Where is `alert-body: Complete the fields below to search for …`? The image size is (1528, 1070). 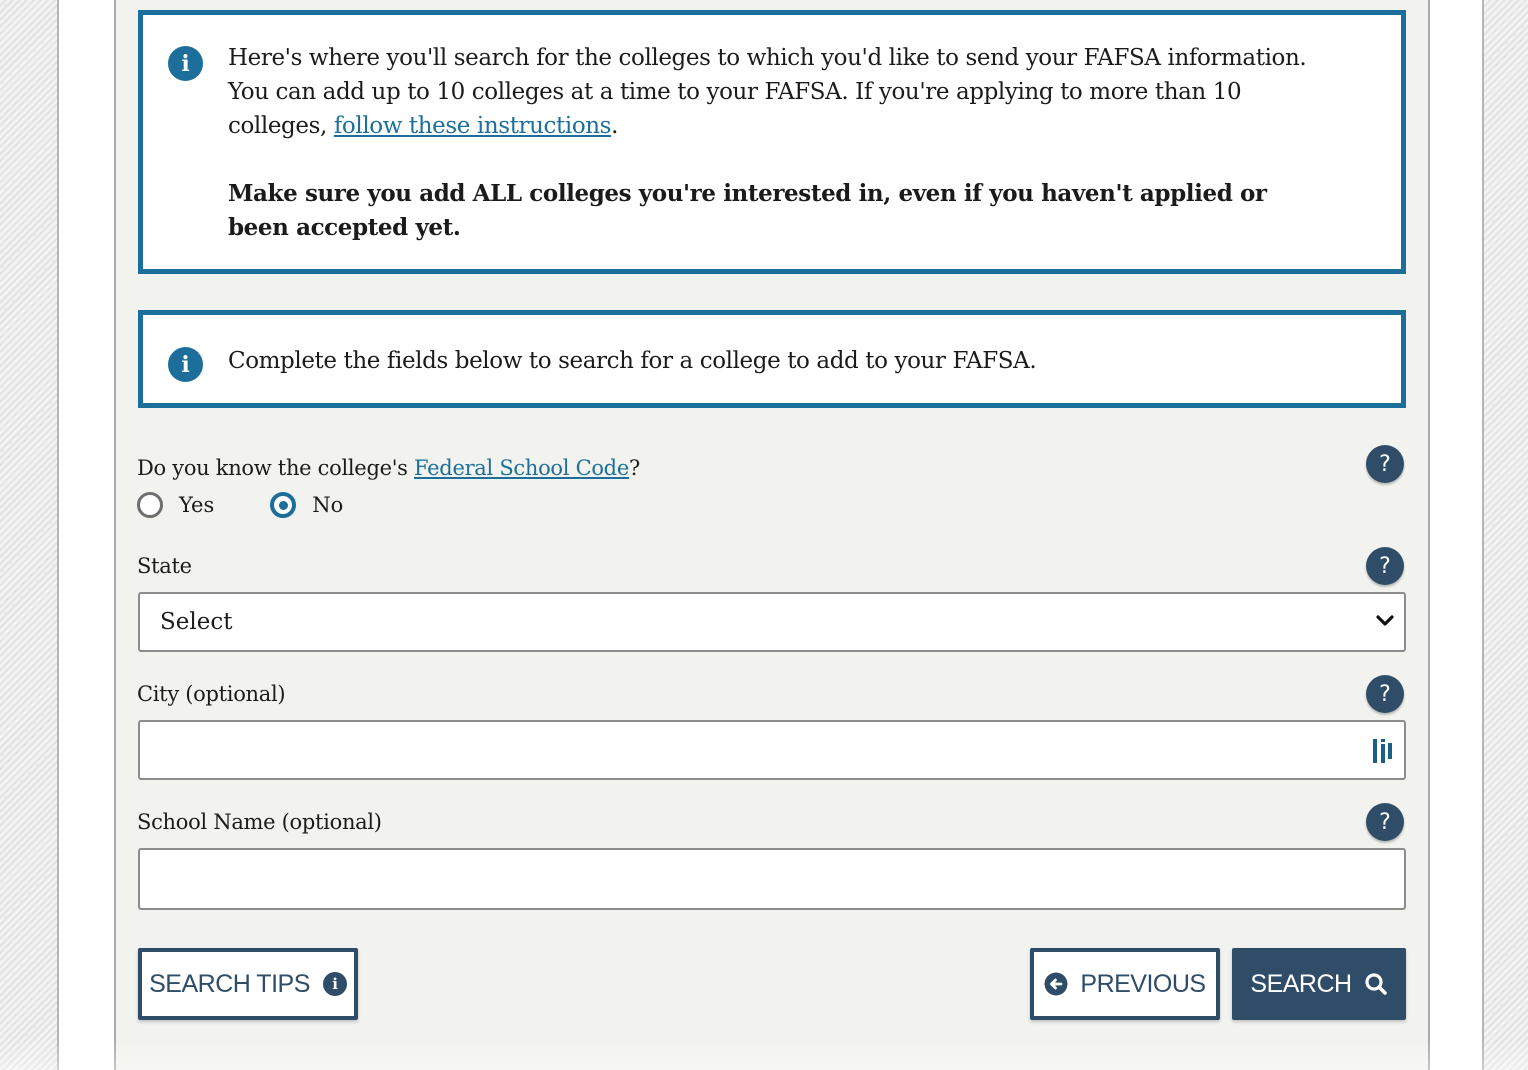
alert-body: Complete the fields below to search for … is located at coordinates (632, 361).